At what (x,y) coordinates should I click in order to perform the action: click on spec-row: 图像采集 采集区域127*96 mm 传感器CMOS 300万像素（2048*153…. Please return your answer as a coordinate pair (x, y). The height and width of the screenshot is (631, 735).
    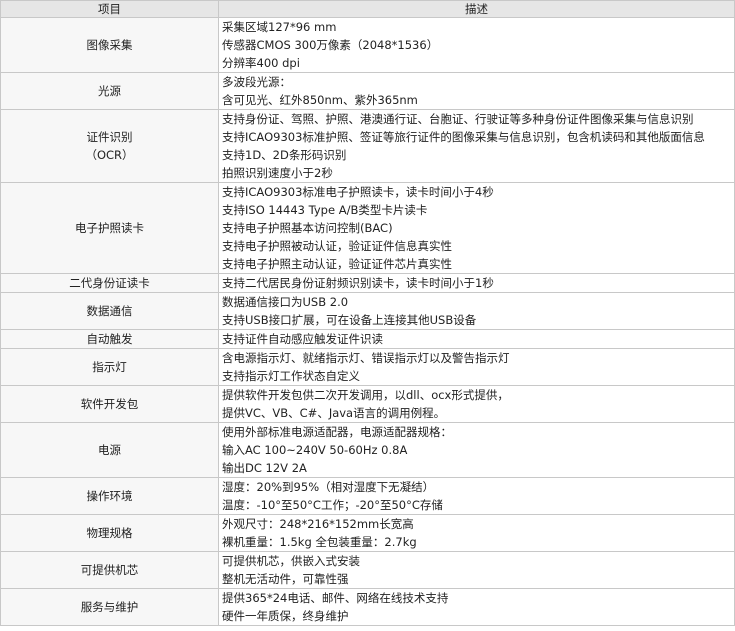
    Looking at the image, I should click on (367, 45).